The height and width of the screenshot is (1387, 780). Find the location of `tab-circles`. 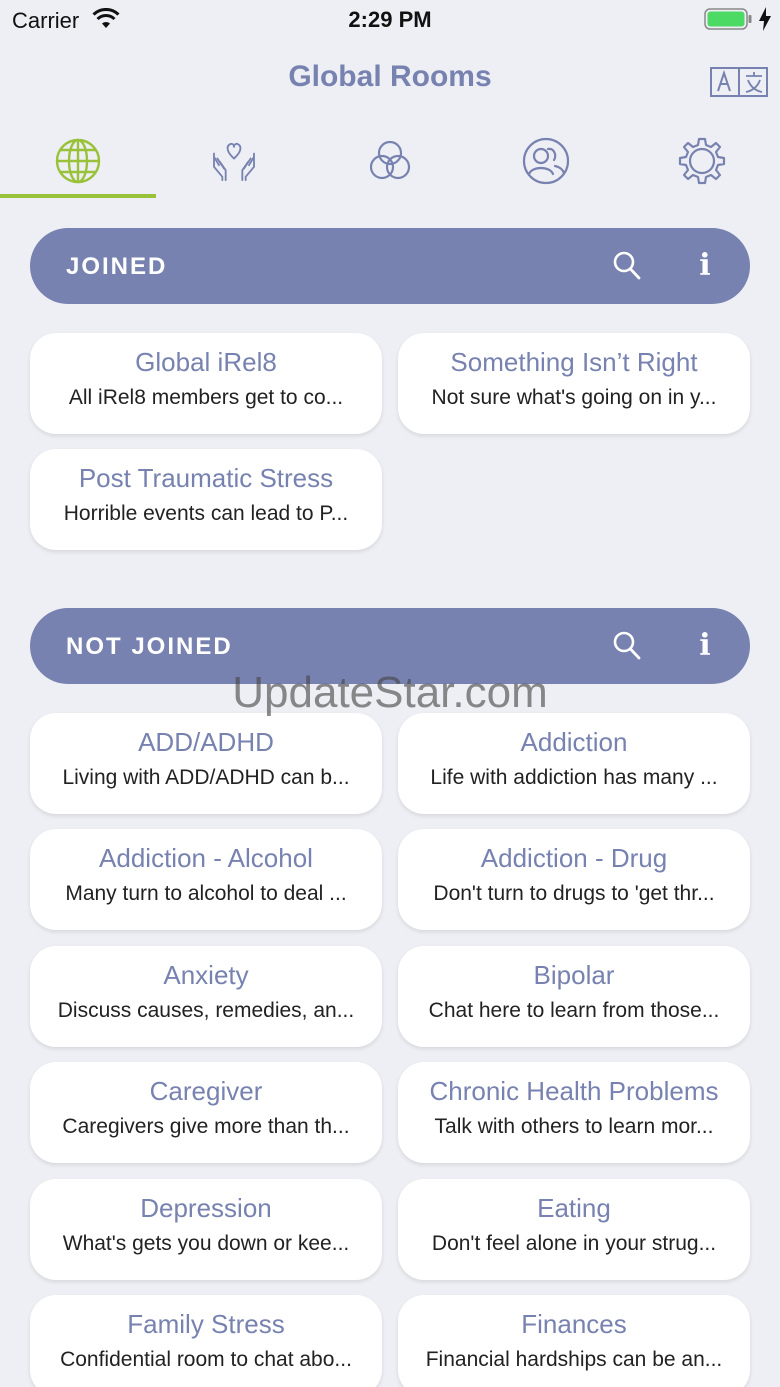

tab-circles is located at coordinates (390, 164).